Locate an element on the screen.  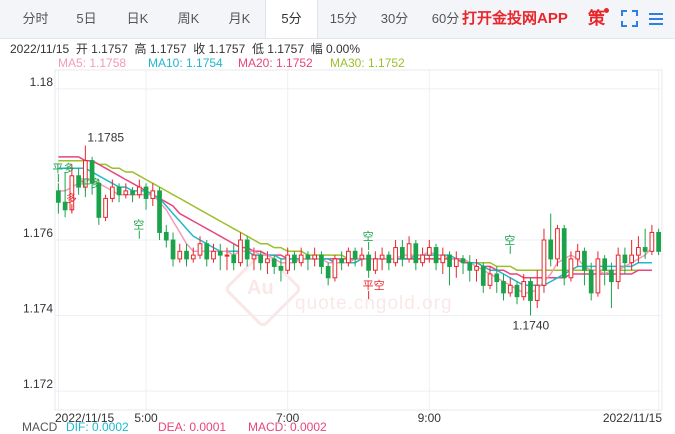
y-tick-label: 1.176 is located at coordinates (38, 233).